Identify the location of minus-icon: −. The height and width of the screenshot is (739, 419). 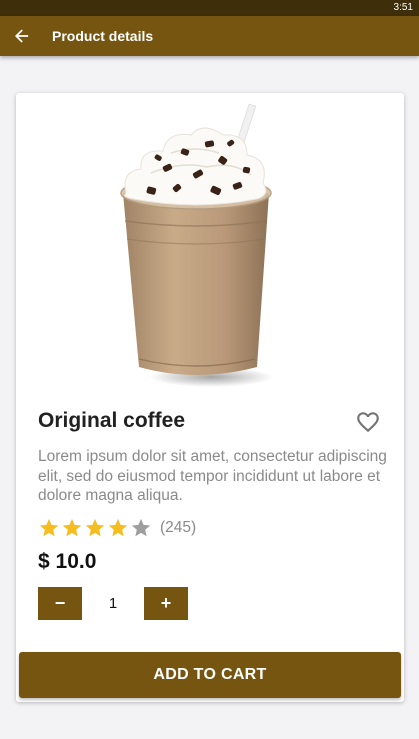
(60, 603).